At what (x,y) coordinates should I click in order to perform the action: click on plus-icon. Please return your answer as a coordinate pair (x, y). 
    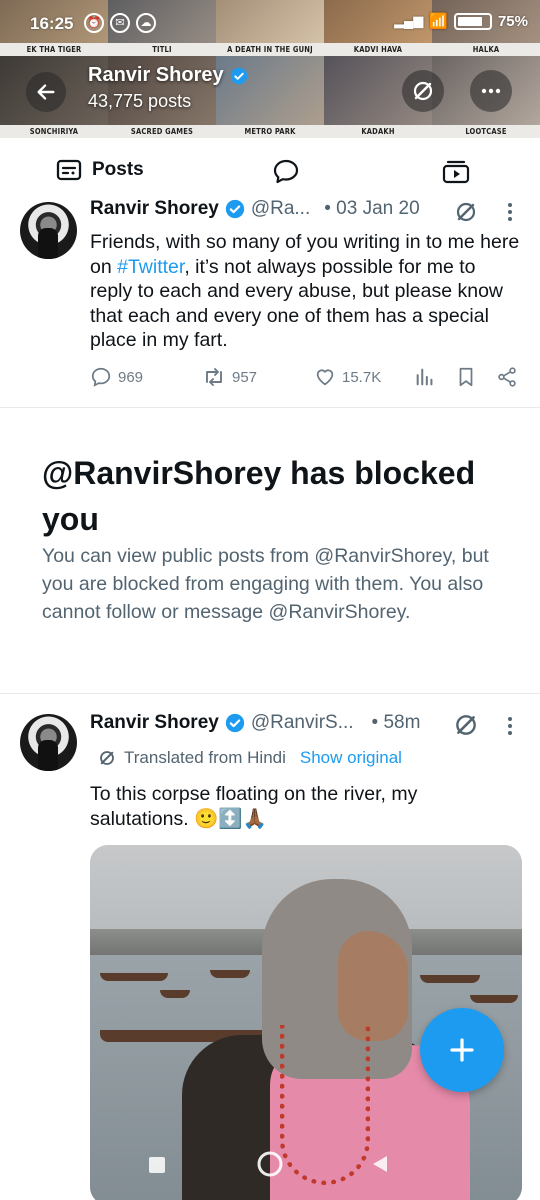
    Looking at the image, I should click on (462, 1050).